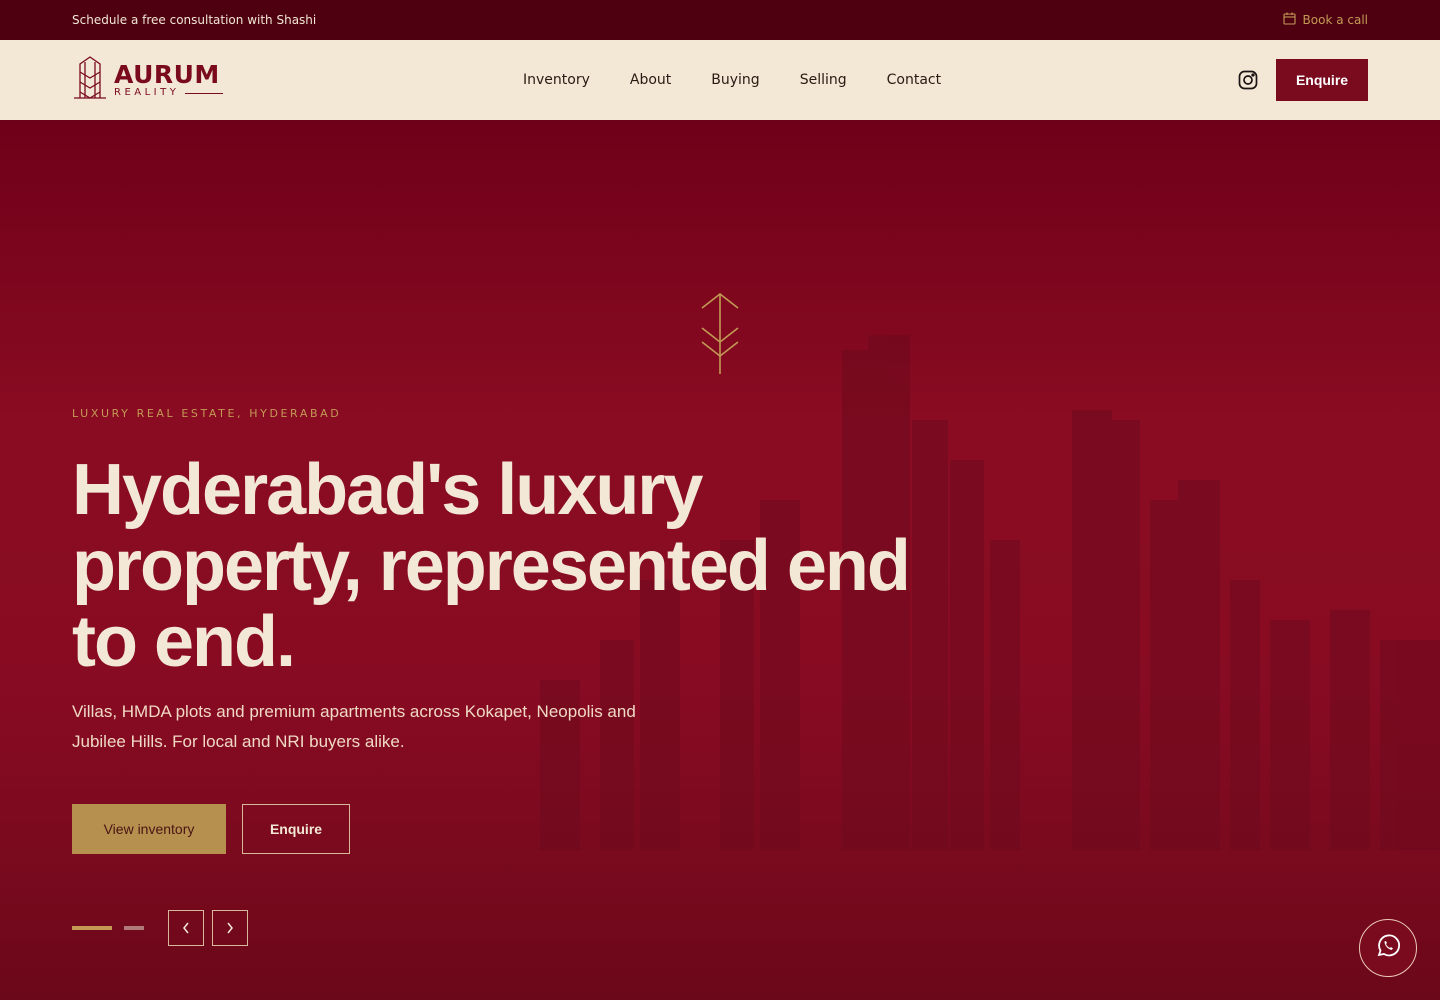  I want to click on chevron-left-icon, so click(186, 928).